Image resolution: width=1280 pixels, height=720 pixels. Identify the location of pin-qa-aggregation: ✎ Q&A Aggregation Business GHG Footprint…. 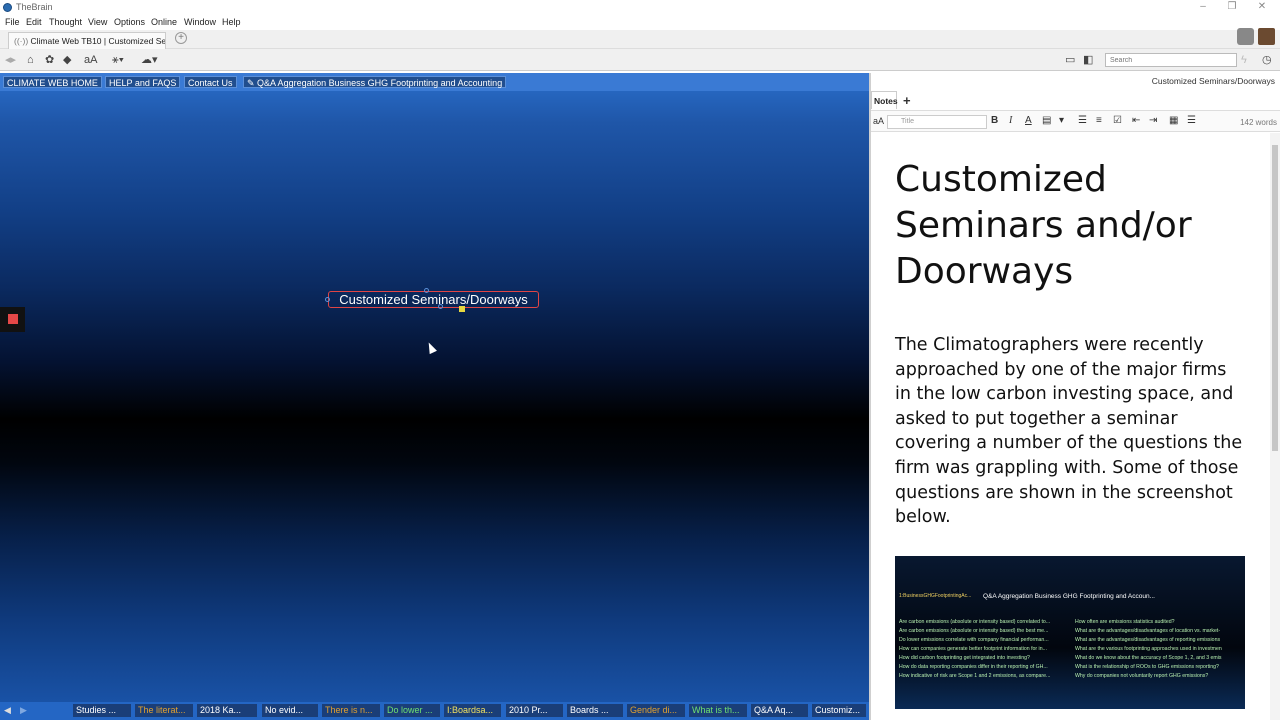
(375, 82).